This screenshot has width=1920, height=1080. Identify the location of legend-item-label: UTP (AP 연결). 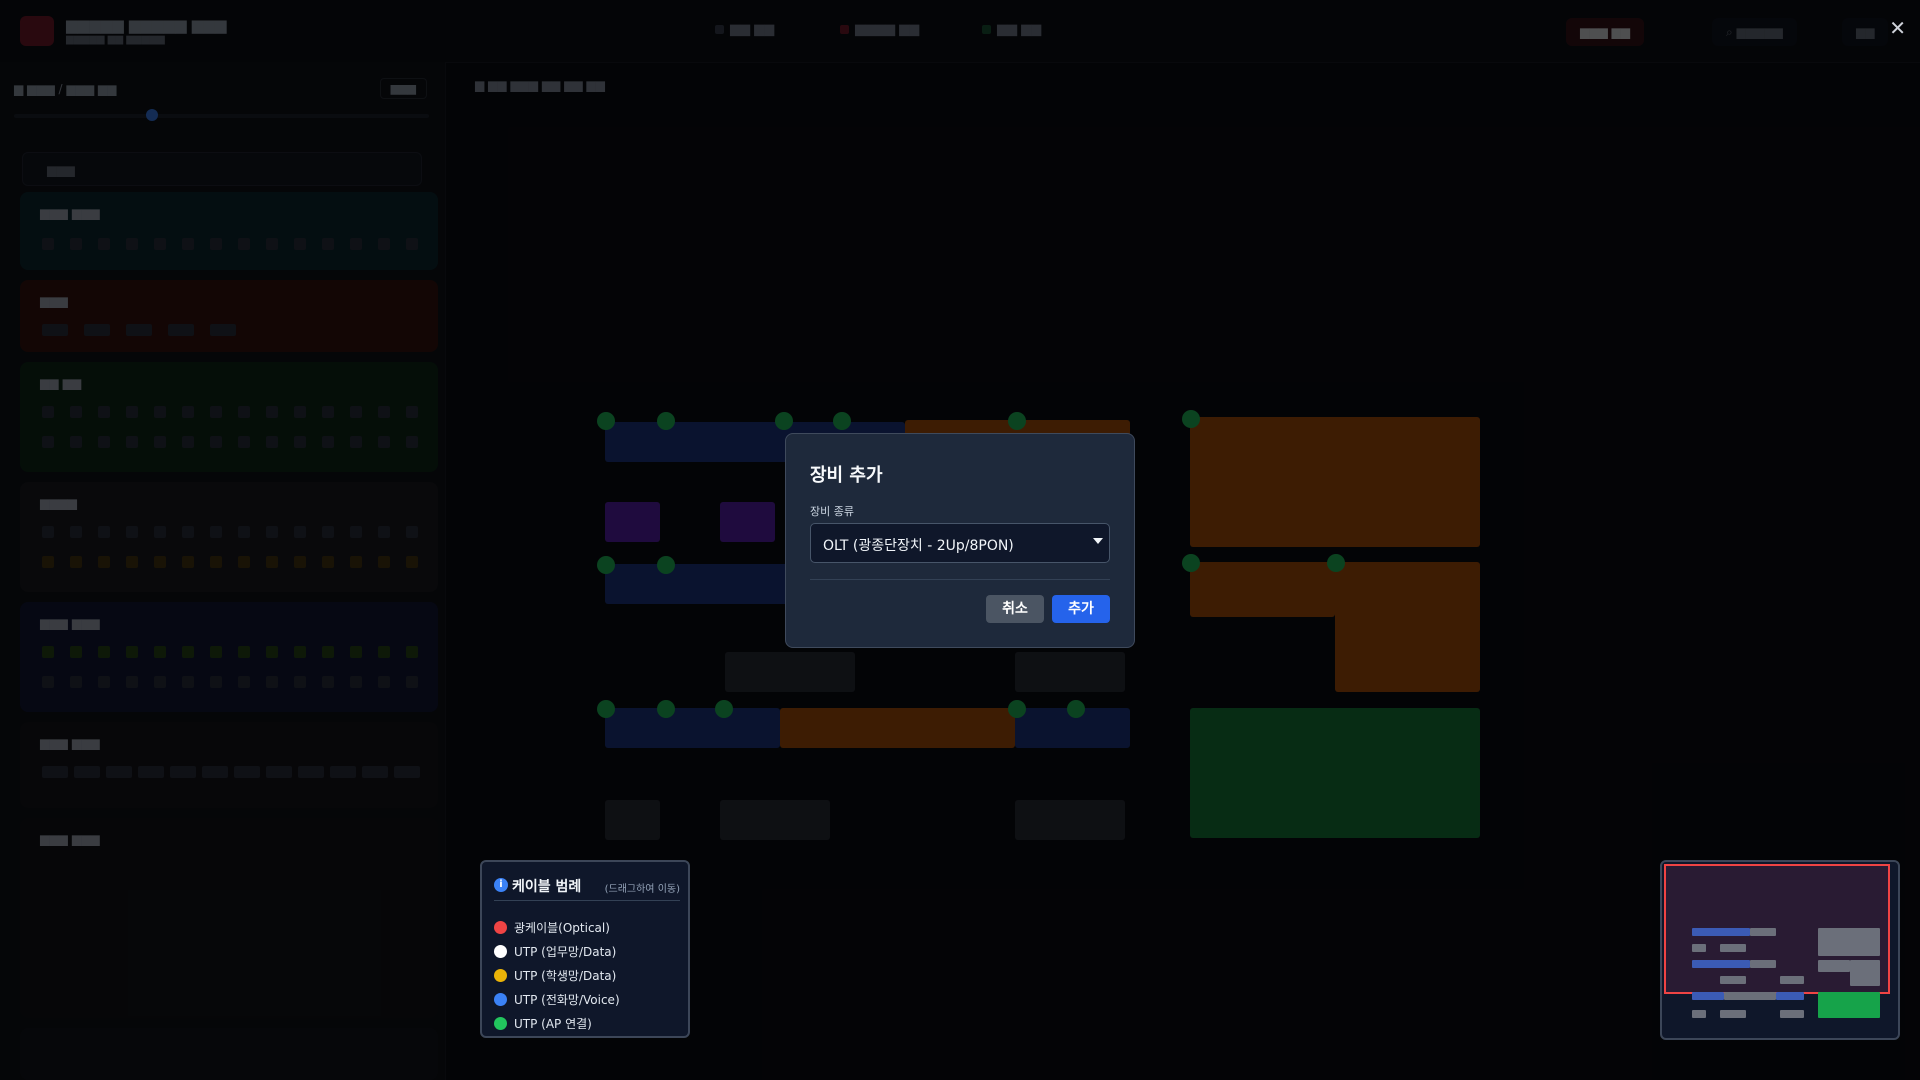
(553, 1024).